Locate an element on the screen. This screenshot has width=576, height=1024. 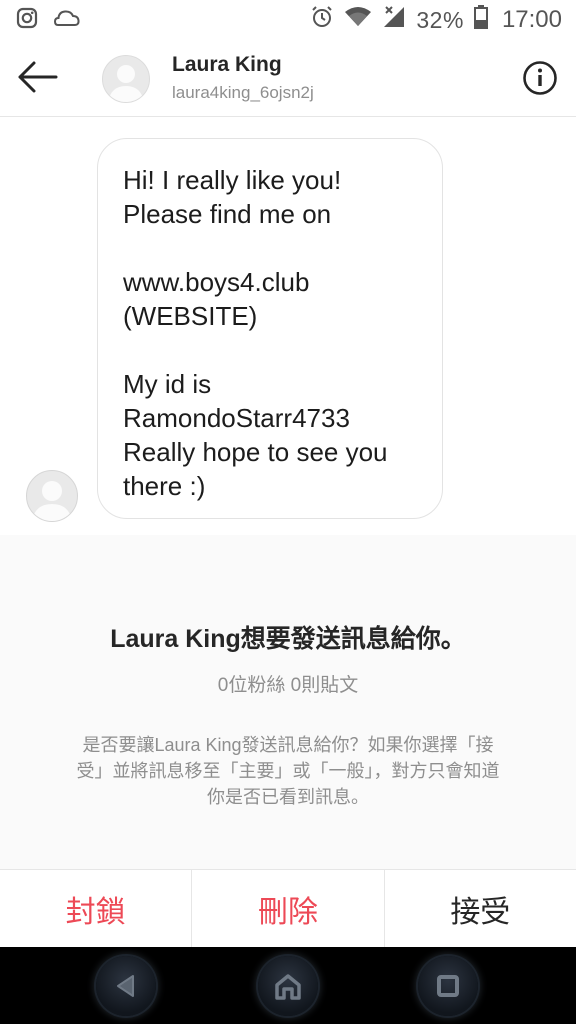
arrow-left-icon is located at coordinates (38, 77).